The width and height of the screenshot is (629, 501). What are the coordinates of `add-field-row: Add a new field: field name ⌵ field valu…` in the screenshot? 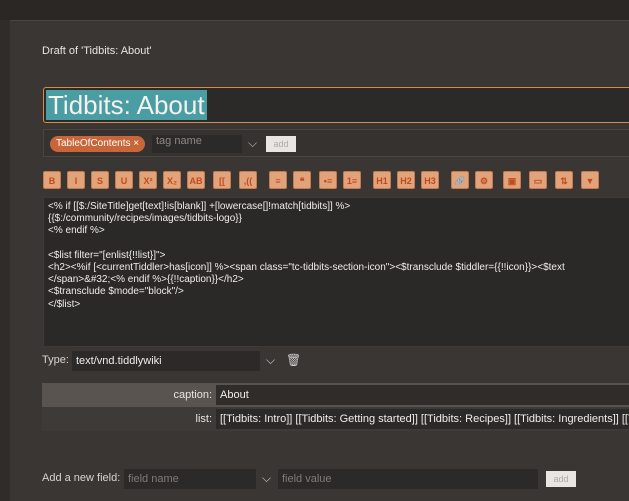 It's located at (335, 479).